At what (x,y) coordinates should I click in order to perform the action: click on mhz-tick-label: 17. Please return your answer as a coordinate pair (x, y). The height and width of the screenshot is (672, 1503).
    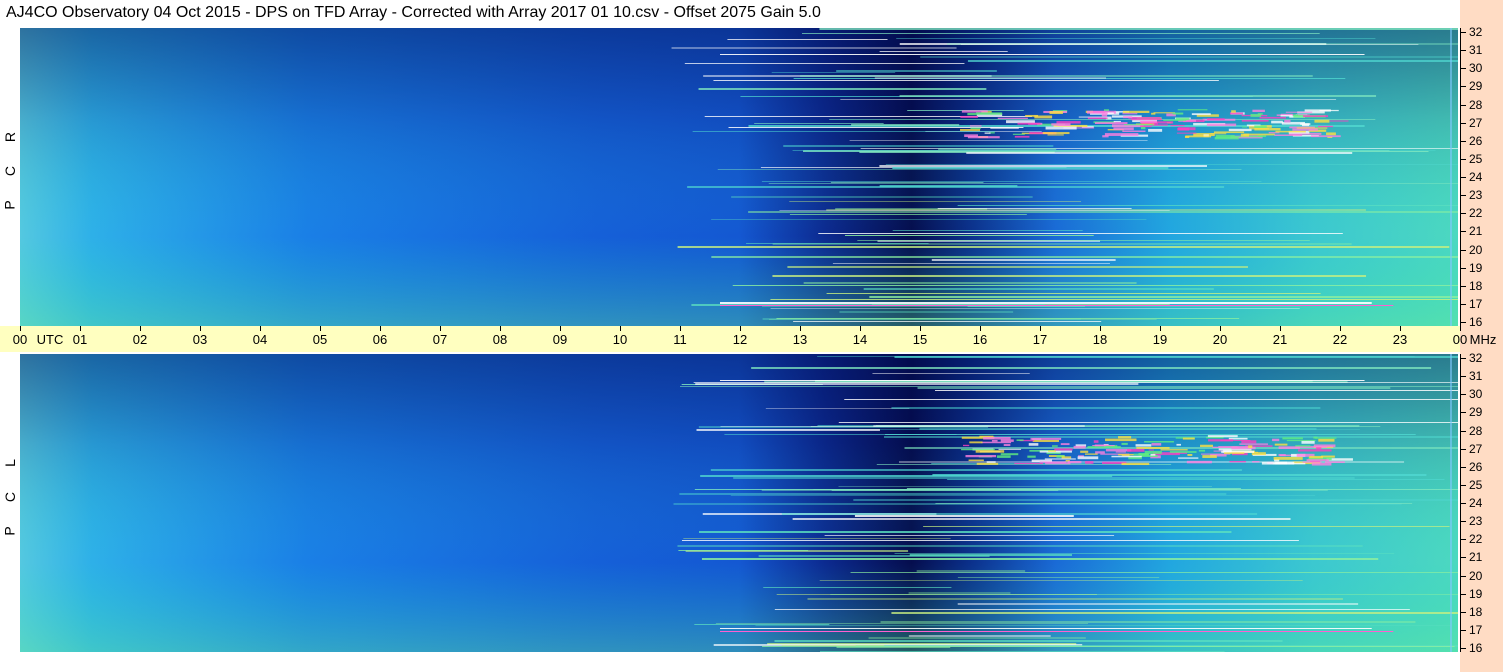
    Looking at the image, I should click on (1476, 303).